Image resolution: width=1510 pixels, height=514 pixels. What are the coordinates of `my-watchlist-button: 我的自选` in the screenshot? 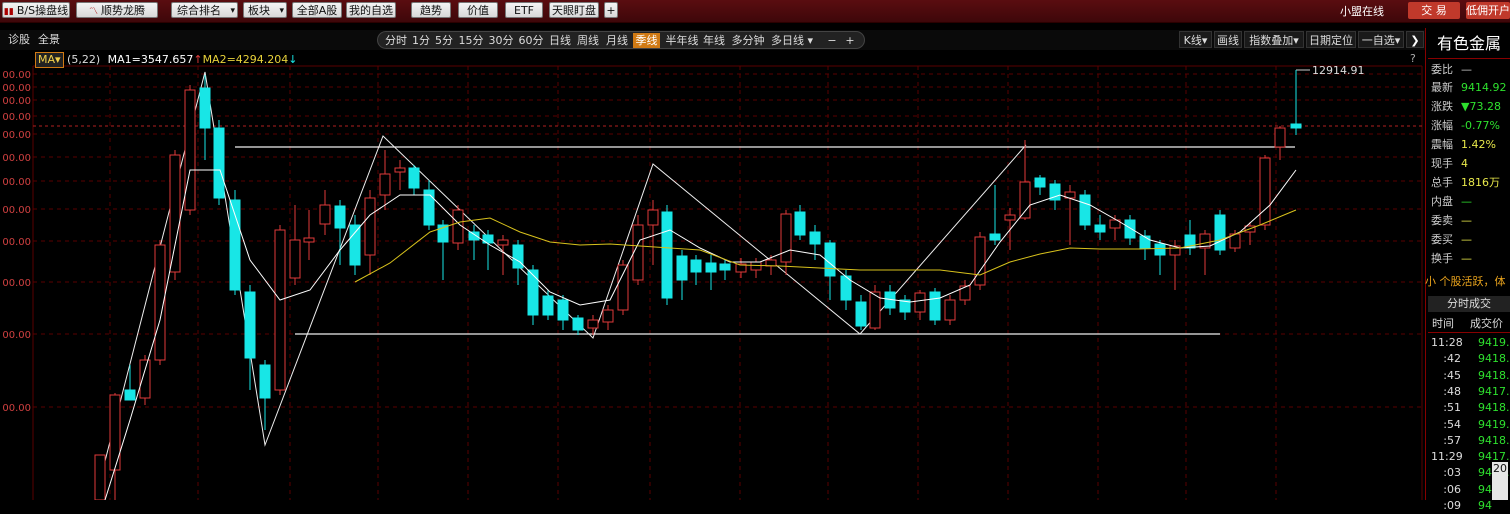 It's located at (371, 10).